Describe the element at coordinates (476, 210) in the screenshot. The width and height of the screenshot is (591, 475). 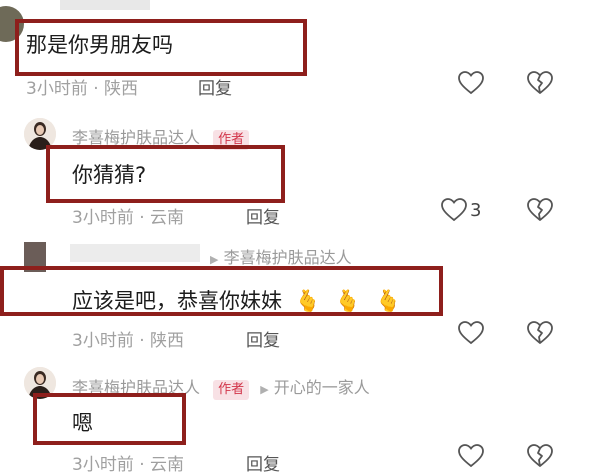
I see `like-count: 3` at that location.